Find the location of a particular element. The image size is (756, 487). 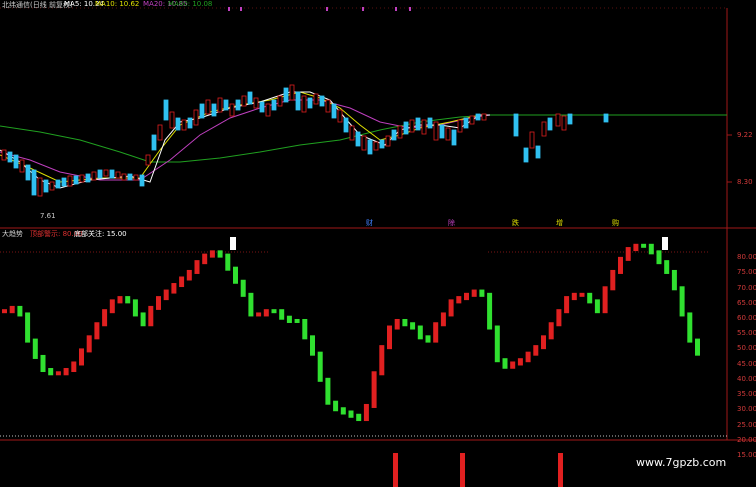

indicator-param-bottom: 底部关注: 15.00 is located at coordinates (100, 234).